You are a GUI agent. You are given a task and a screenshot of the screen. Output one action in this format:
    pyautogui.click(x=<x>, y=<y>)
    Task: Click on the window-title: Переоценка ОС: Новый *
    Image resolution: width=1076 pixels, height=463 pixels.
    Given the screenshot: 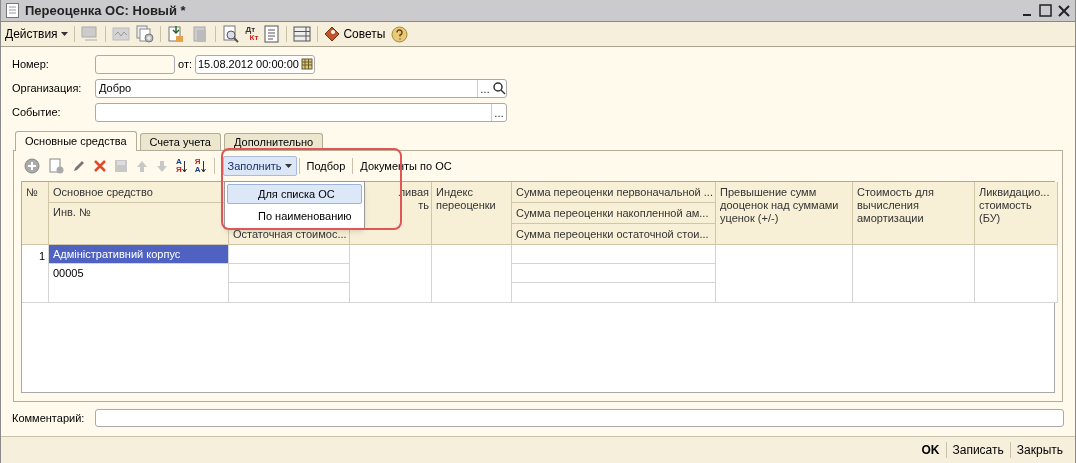 What is the action you would take?
    pyautogui.click(x=105, y=10)
    